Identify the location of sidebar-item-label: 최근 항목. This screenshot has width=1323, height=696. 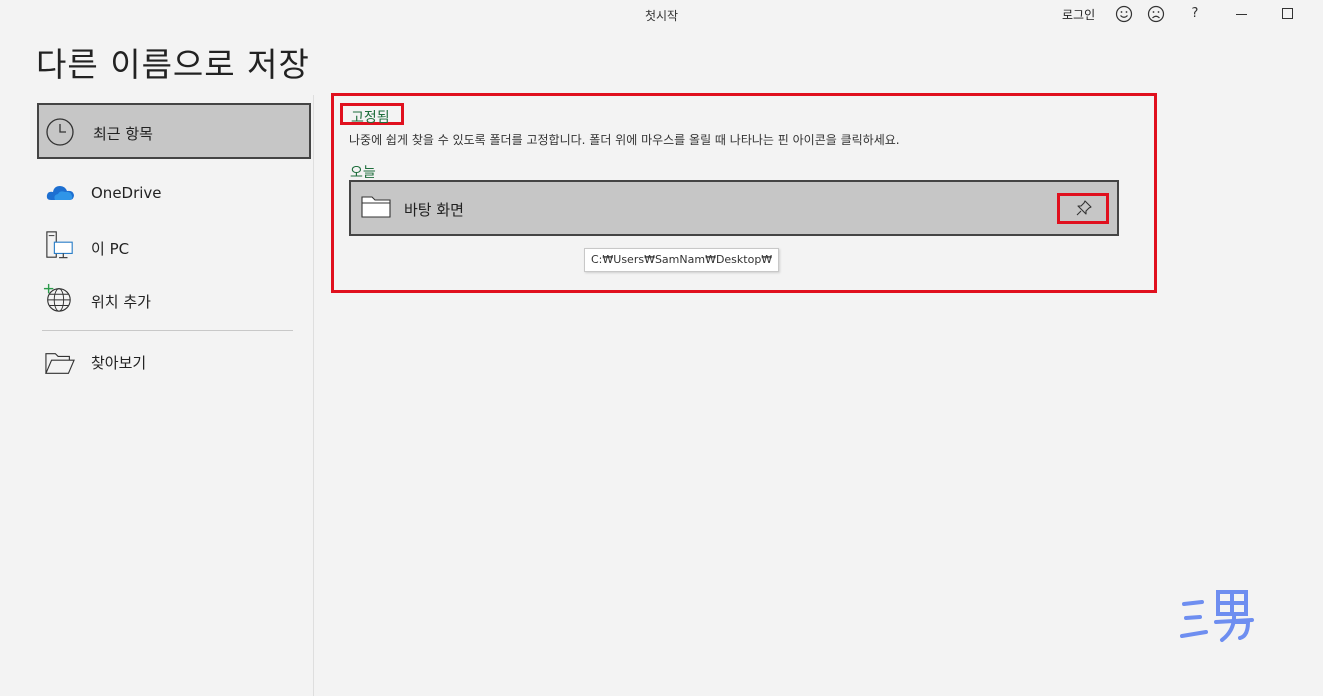
(123, 134).